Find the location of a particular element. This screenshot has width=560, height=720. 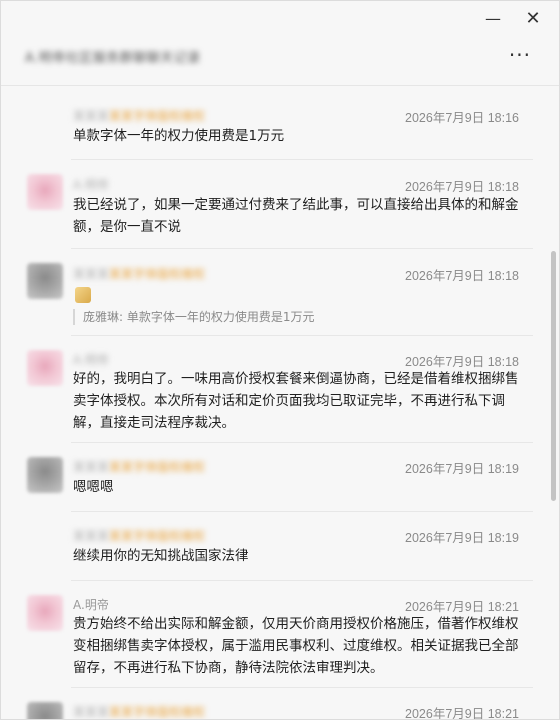

message-text: 继续用你的无知挑战国家法律 is located at coordinates (161, 556).